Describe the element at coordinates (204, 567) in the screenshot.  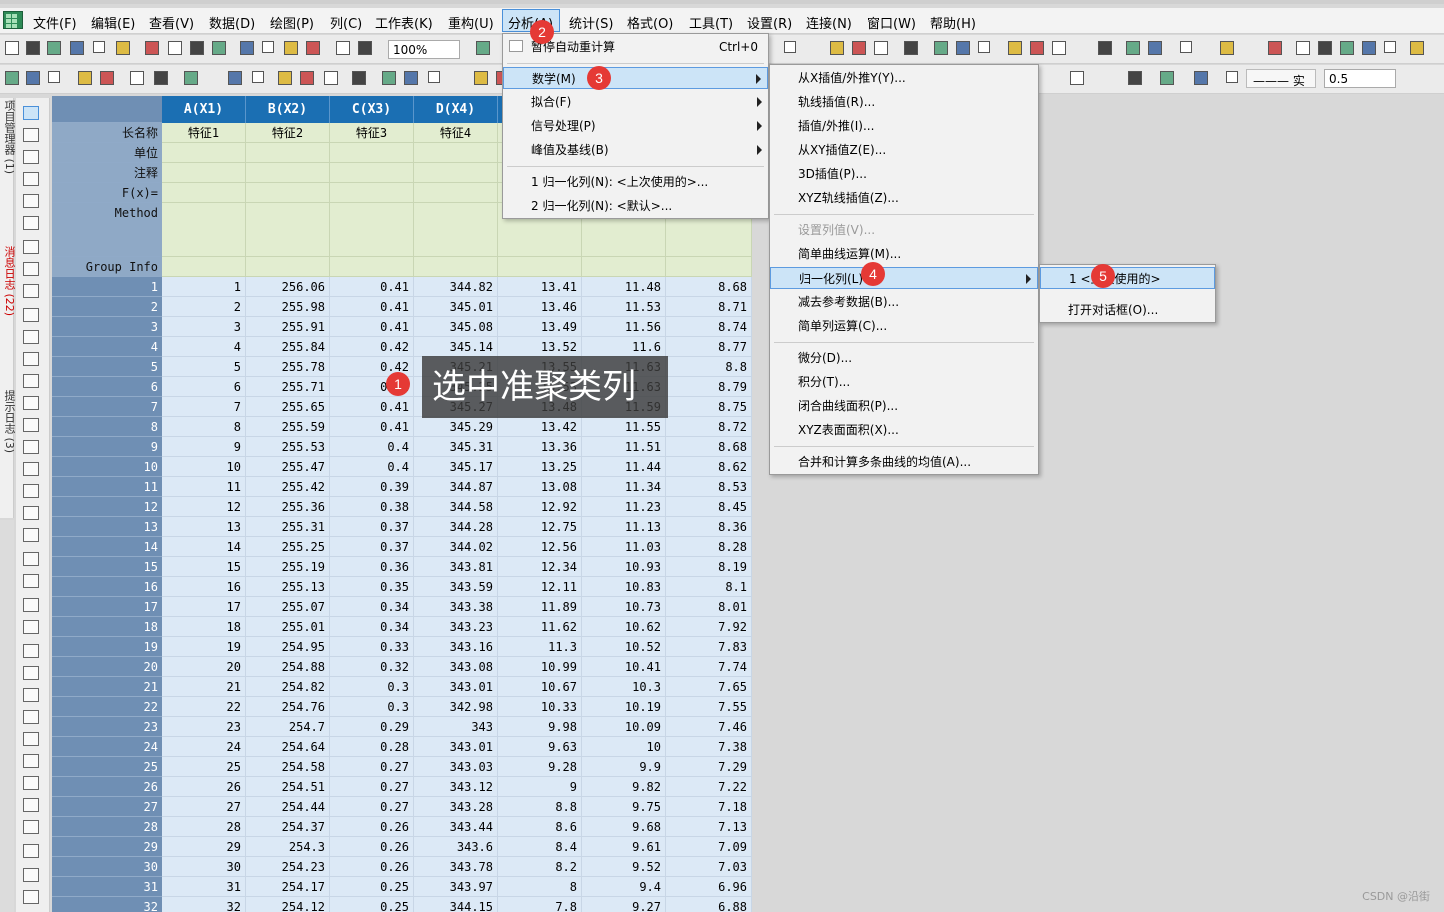
I see `table-cell: 15` at that location.